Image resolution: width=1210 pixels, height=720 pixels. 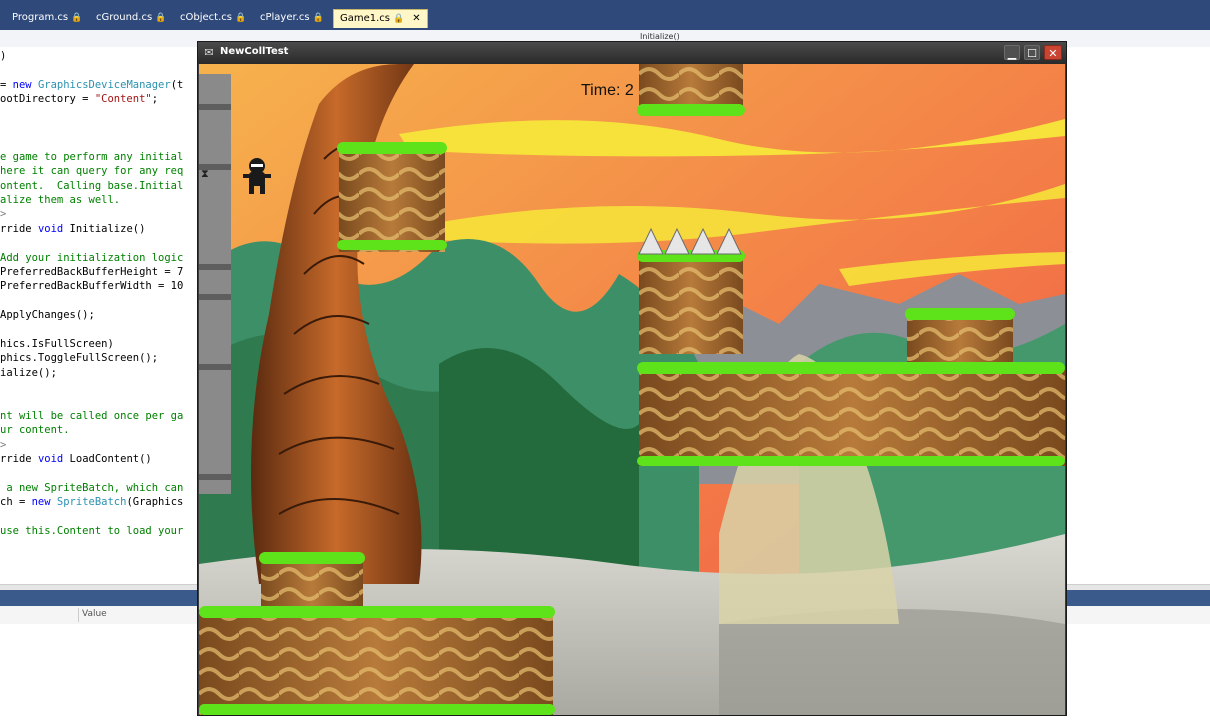 I want to click on code-line: ialize();, so click(x=28, y=372).